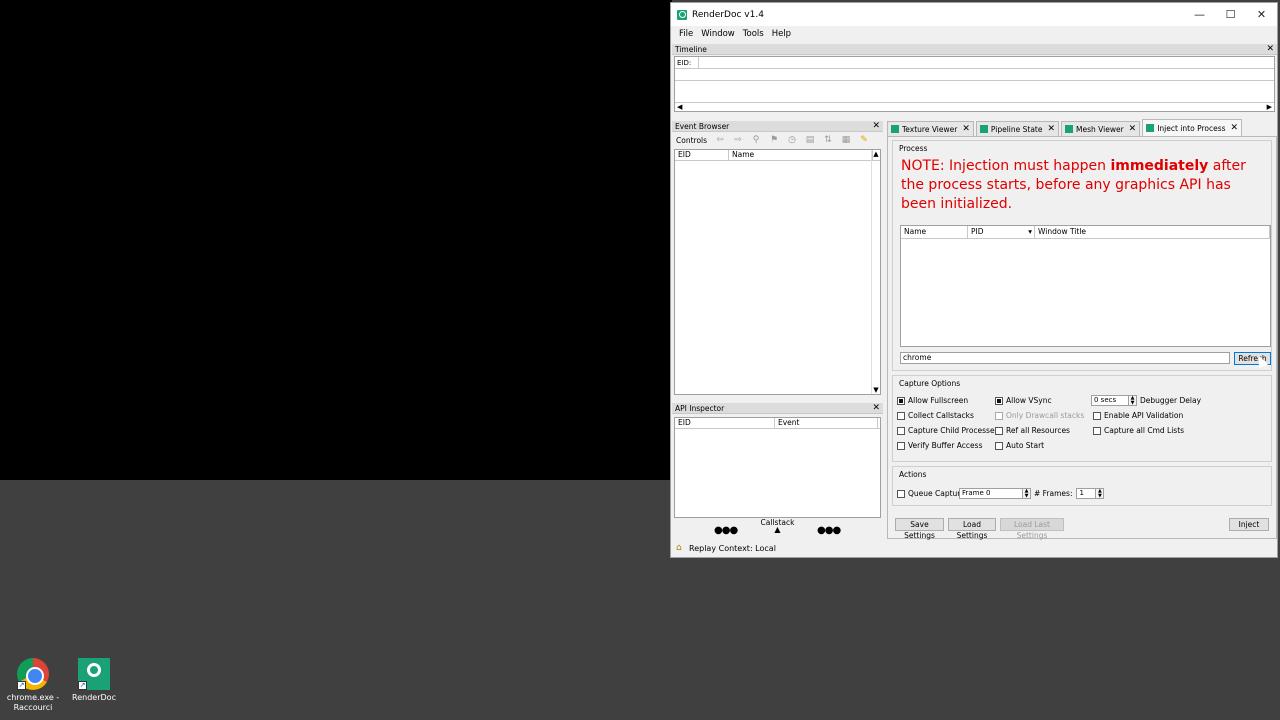  Describe the element at coordinates (94, 674) in the screenshot. I see `renderdoc-icon: ↗` at that location.